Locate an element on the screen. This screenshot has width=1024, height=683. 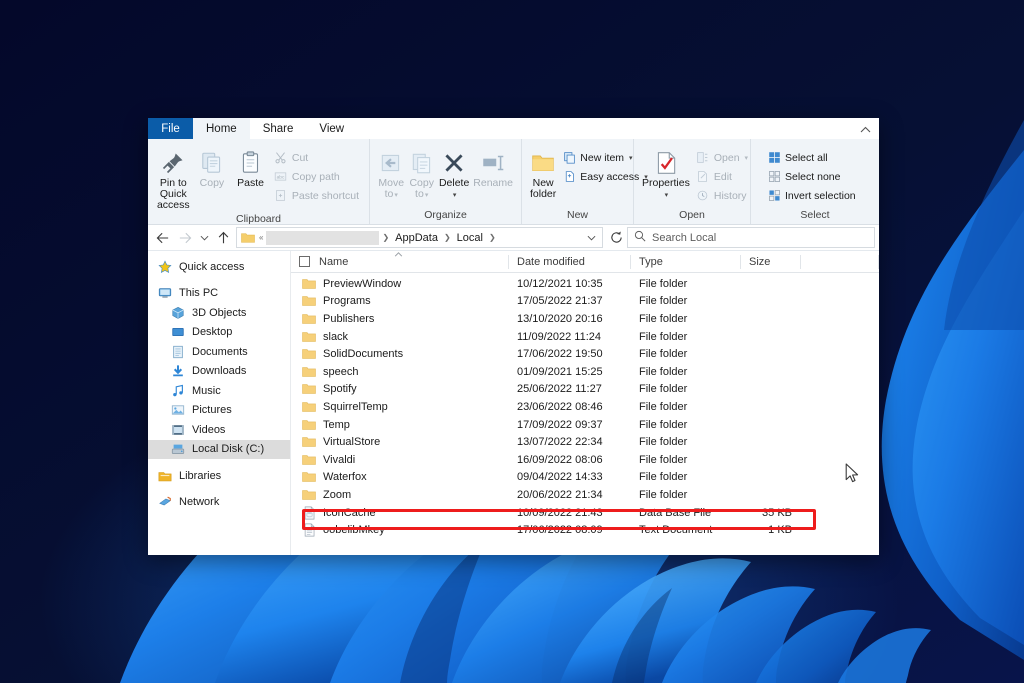
table-row: Spotify 25/06/2022 11:27 File folder is located at coordinates (585, 390).